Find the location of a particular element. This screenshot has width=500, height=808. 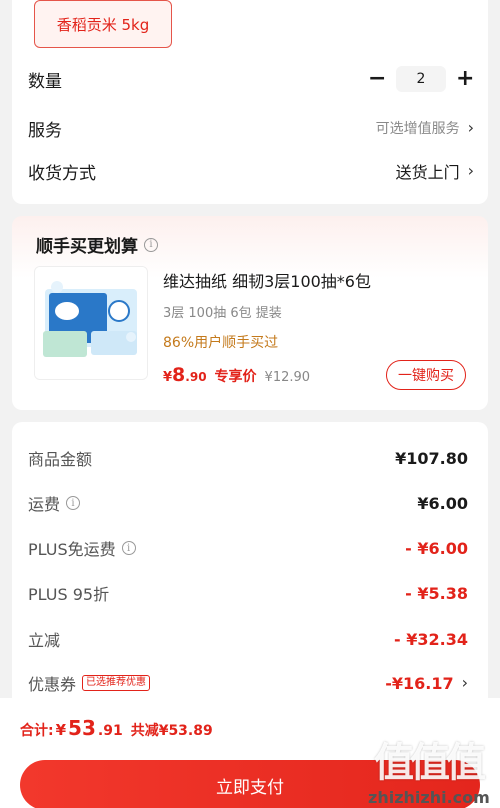

addon-price-decimal: .90 is located at coordinates (196, 377).